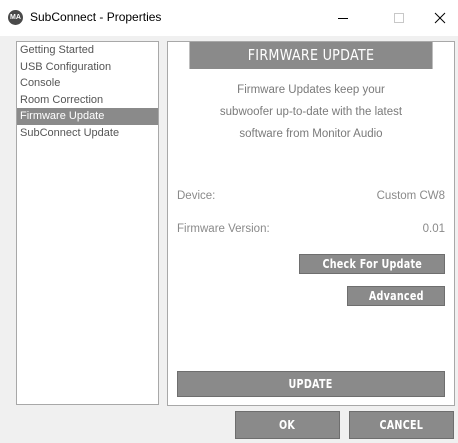 The image size is (458, 443). Describe the element at coordinates (96, 17) in the screenshot. I see `window-title: SubConnect - Properties` at that location.